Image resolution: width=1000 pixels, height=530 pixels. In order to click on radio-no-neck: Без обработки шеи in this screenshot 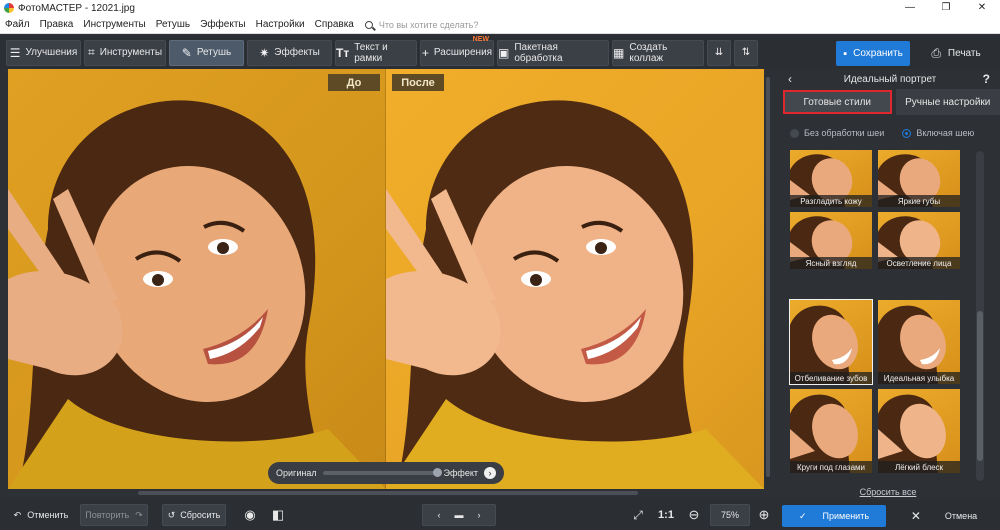, I will do `click(837, 133)`.